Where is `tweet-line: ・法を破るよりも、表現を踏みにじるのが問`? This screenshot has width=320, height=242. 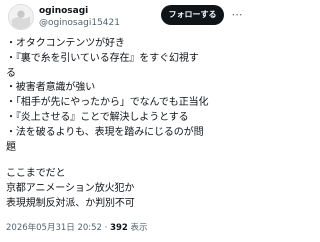 tweet-line: ・法を破るよりも、表現を踏みにじるのが問 is located at coordinates (105, 132).